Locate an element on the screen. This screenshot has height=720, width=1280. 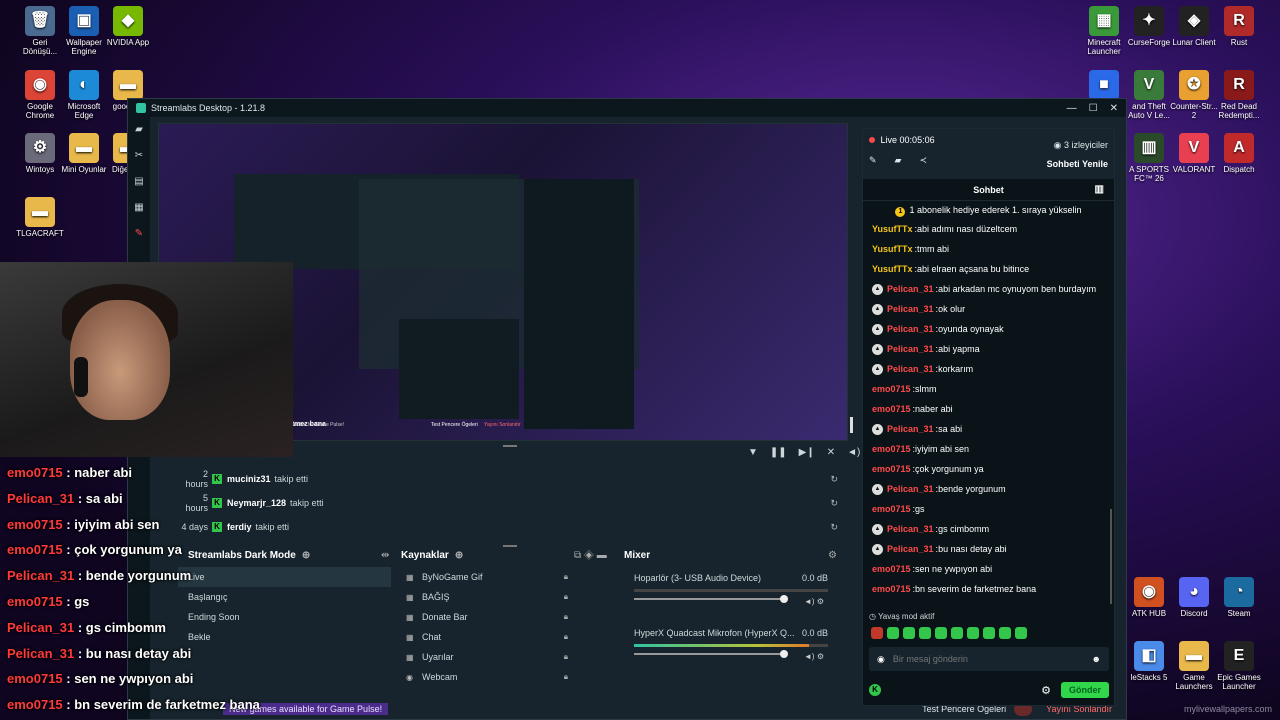
store-icon: ▤ is located at coordinates (139, 182).